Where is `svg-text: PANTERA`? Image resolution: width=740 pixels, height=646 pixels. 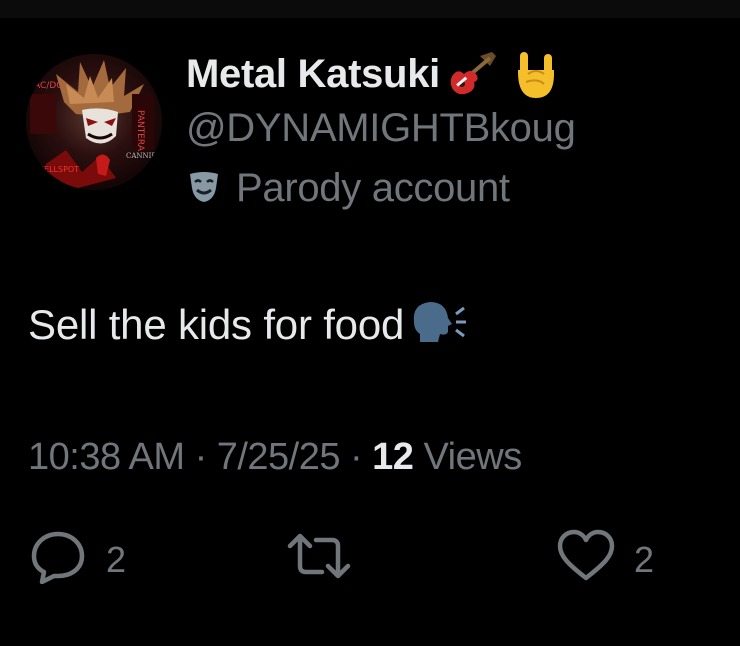
svg-text: PANTERA is located at coordinates (140, 131).